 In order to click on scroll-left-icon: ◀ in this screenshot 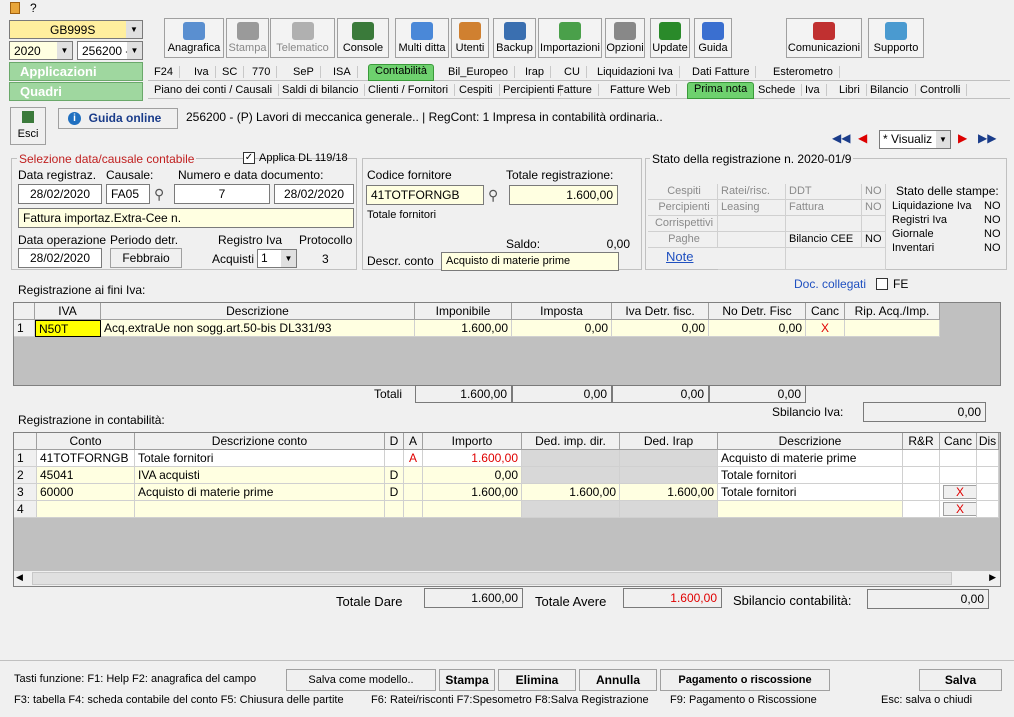, I will do `click(19, 577)`.